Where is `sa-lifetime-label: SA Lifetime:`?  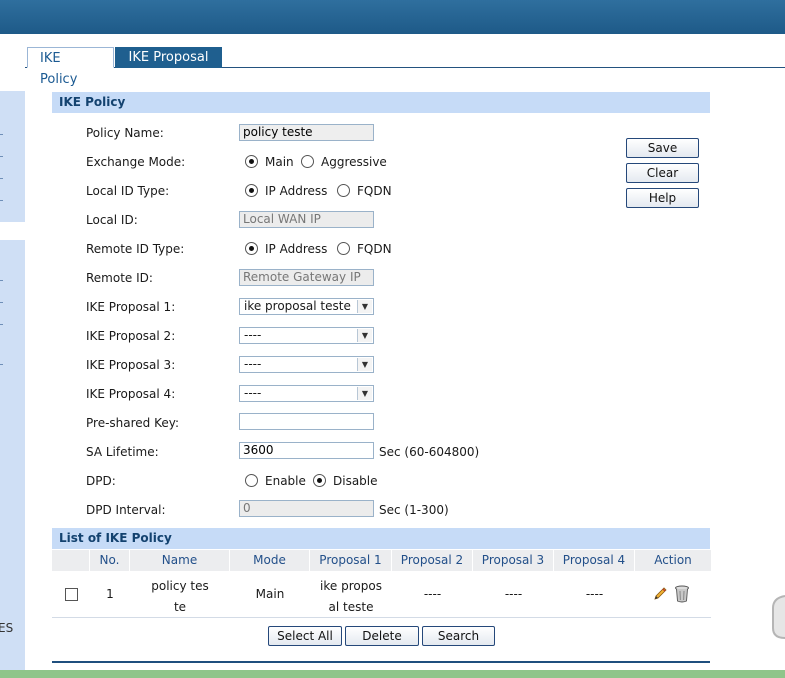 sa-lifetime-label: SA Lifetime: is located at coordinates (122, 452).